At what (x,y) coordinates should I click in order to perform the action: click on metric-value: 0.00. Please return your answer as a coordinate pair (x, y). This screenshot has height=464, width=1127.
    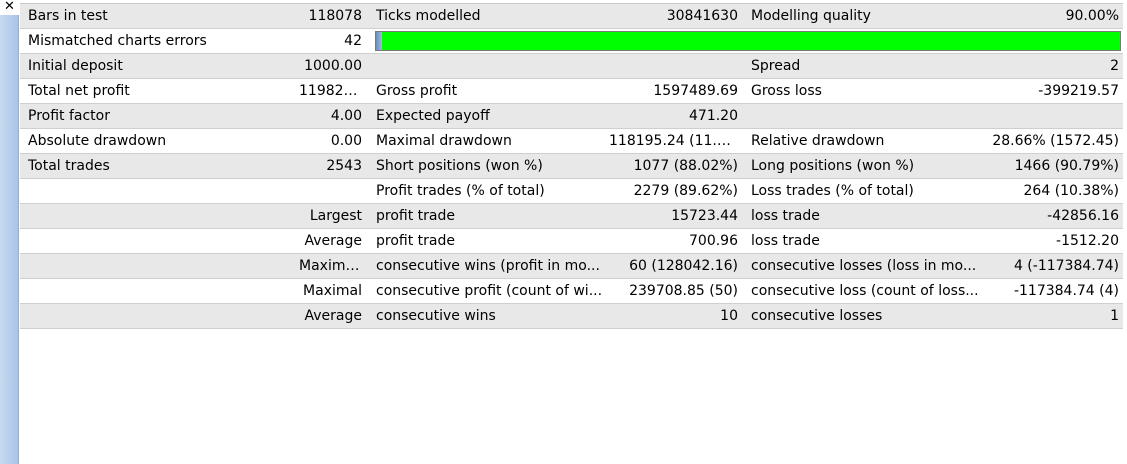
    Looking at the image, I should click on (334, 141).